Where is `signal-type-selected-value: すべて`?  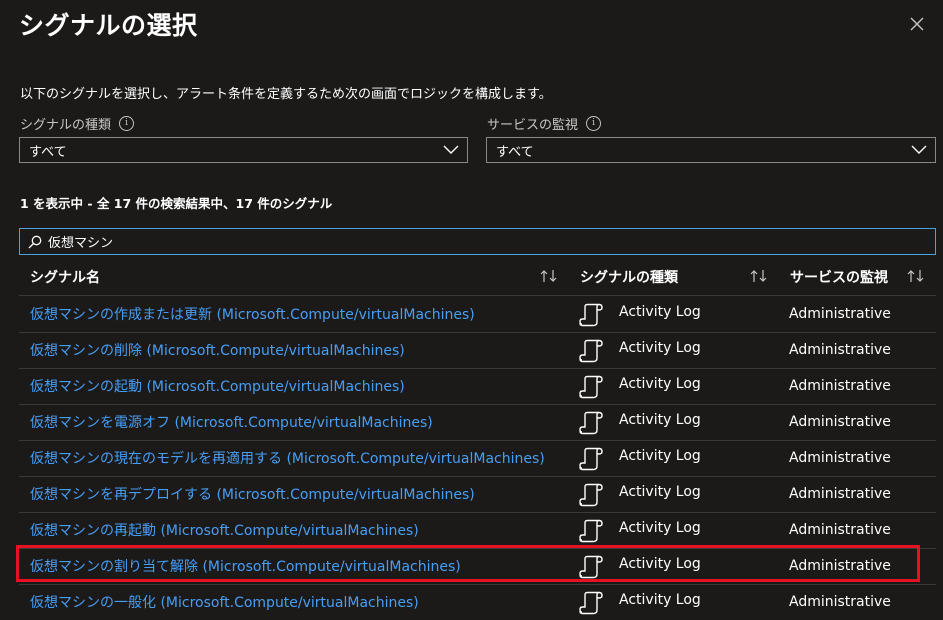 signal-type-selected-value: すべて is located at coordinates (48, 152).